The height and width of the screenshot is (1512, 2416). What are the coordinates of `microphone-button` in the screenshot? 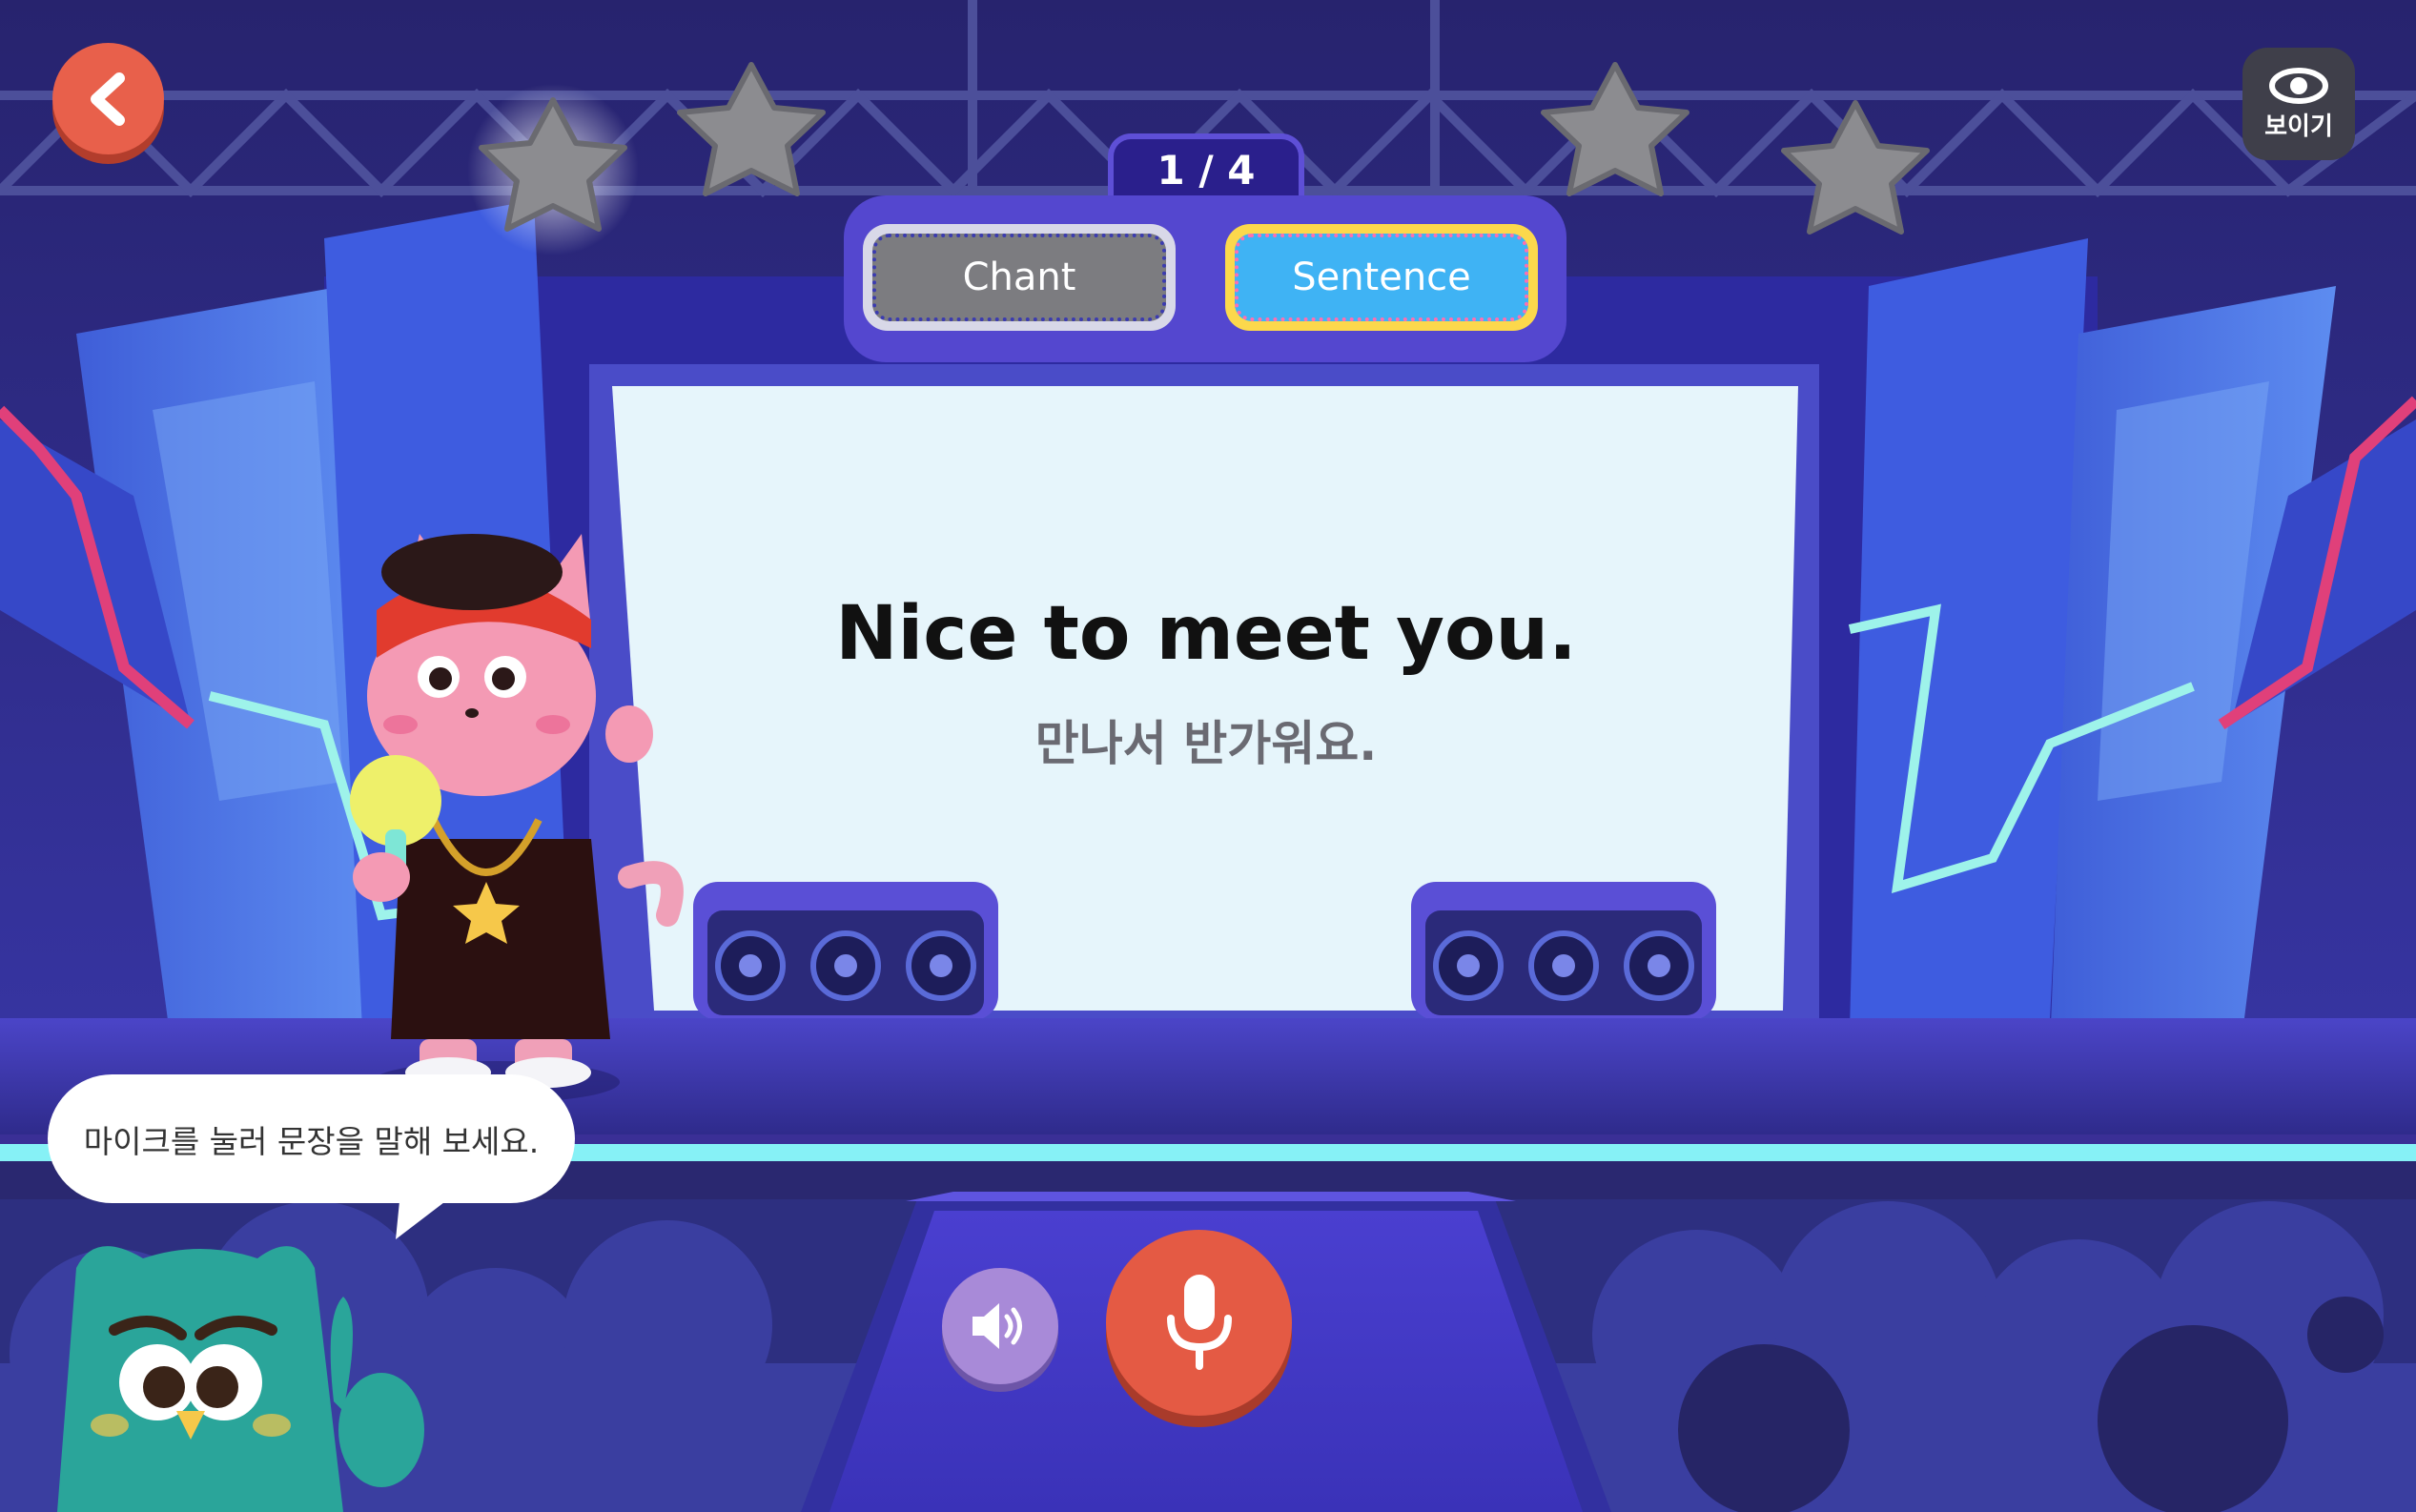 It's located at (1199, 1323).